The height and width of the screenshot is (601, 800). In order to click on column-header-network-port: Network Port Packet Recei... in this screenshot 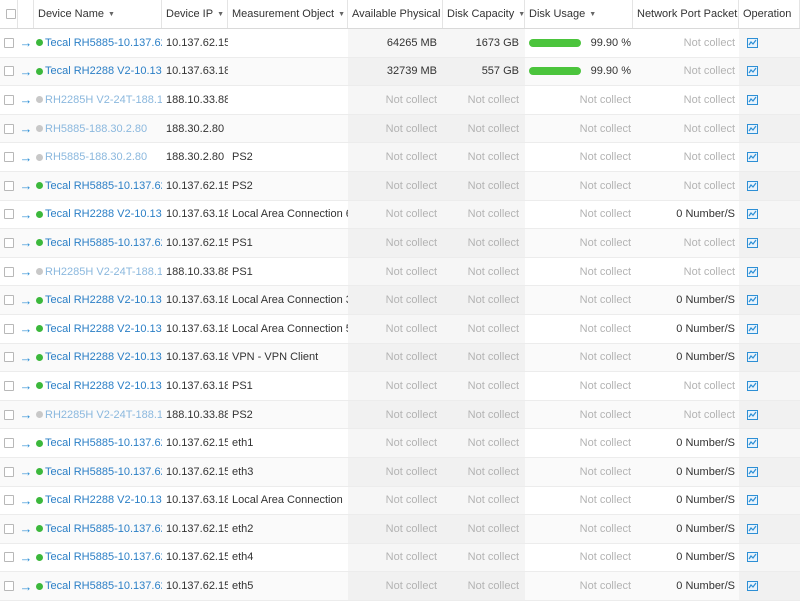, I will do `click(686, 14)`.